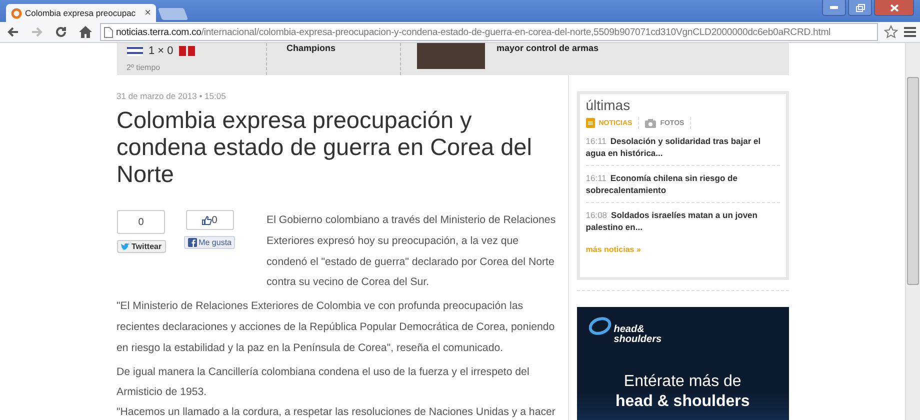 This screenshot has width=920, height=420. Describe the element at coordinates (61, 32) in the screenshot. I see `reload-icon` at that location.